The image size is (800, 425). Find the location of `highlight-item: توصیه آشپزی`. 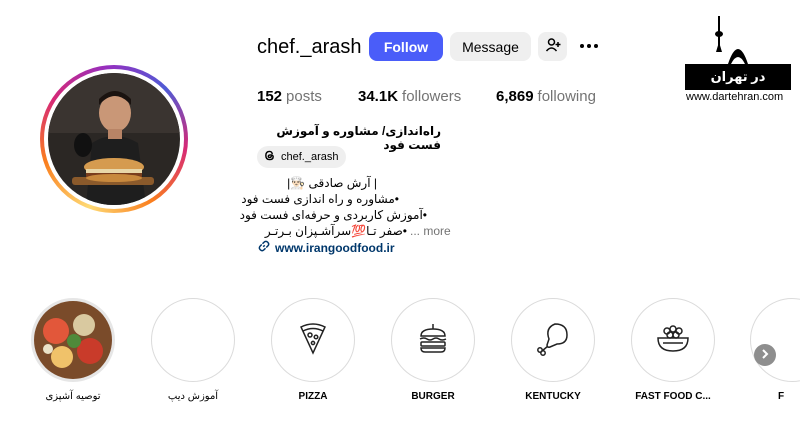

highlight-item: توصیه آشپزی is located at coordinates (73, 350).